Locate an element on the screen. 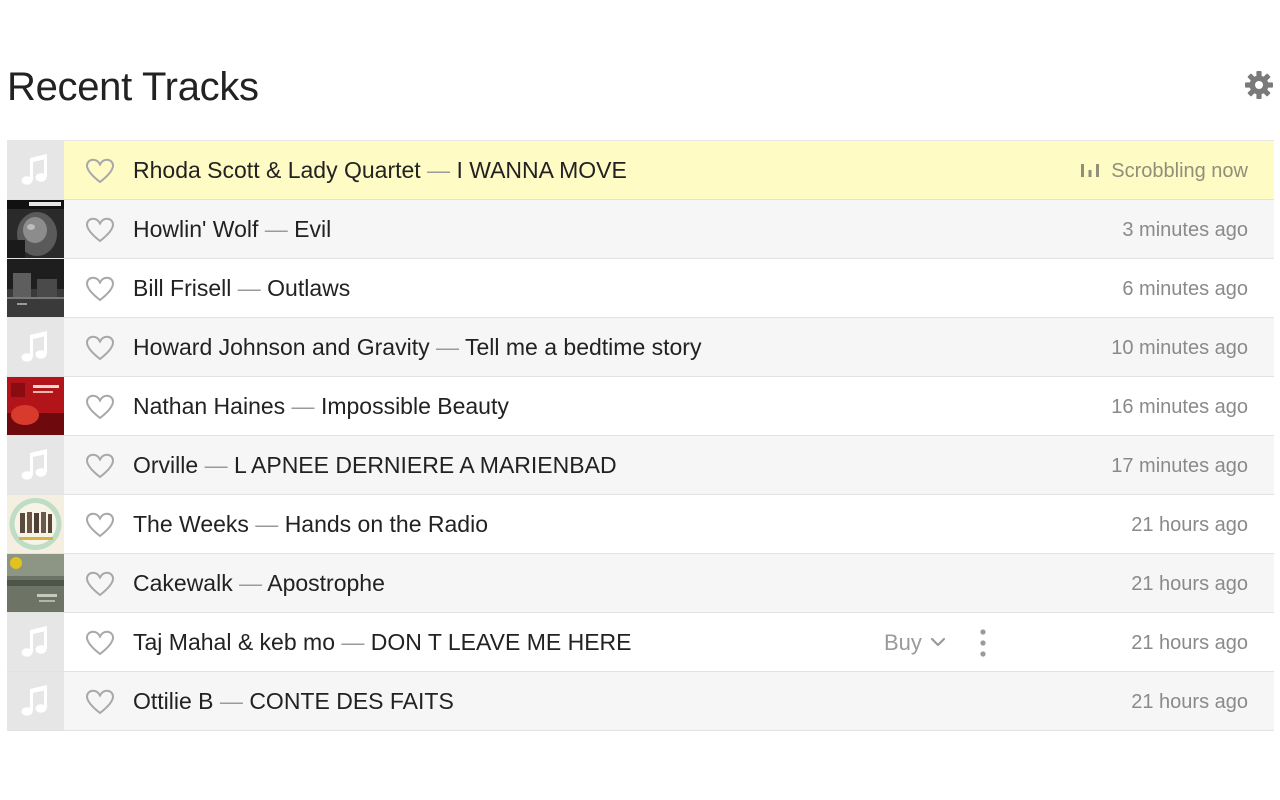 The width and height of the screenshot is (1280, 800). header: Recent Tracks is located at coordinates (640, 88).